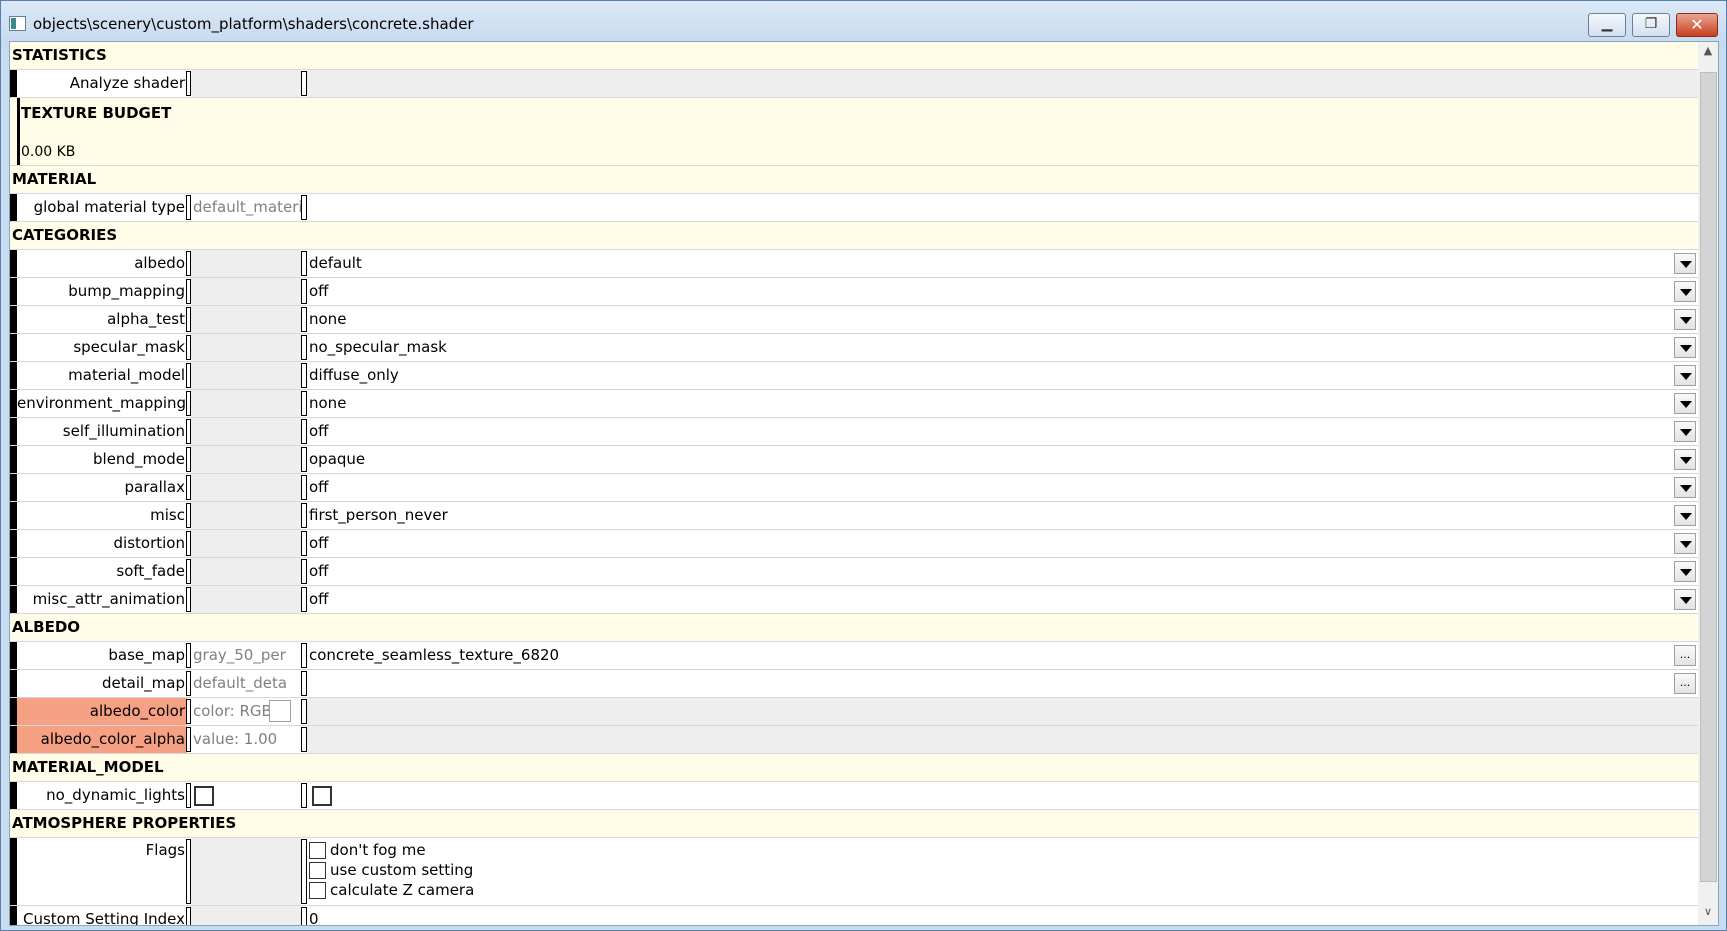  What do you see at coordinates (204, 796) in the screenshot?
I see `no-dynamic-lights-default-checkbox` at bounding box center [204, 796].